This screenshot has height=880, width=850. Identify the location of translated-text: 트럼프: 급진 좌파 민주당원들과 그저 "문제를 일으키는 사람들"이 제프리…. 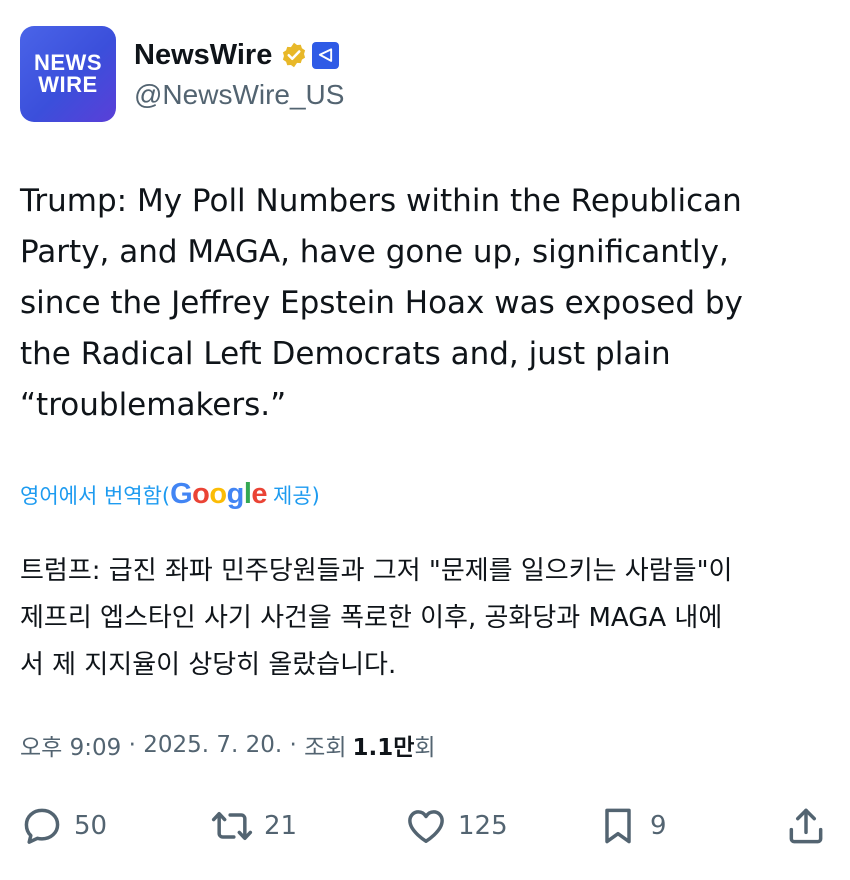
(376, 618).